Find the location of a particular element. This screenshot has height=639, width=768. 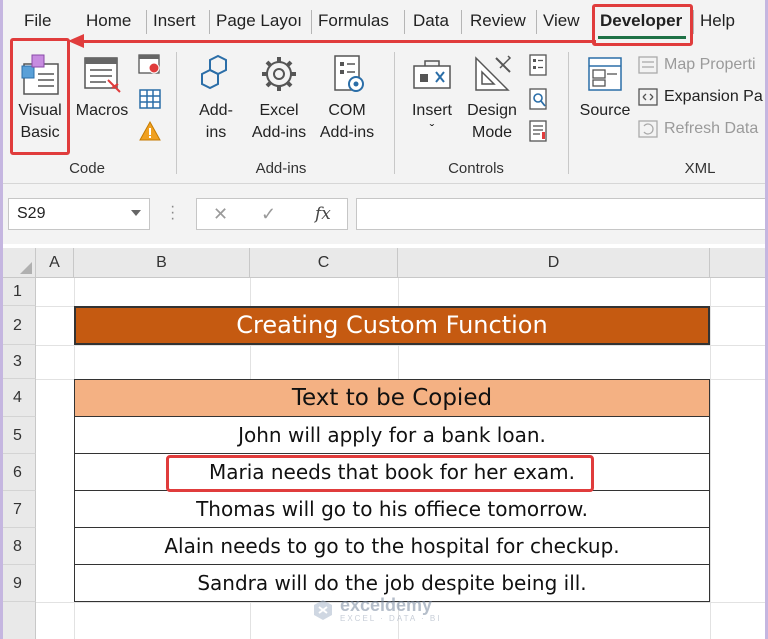

table-row: John will apply for a bank loan. is located at coordinates (392, 435).